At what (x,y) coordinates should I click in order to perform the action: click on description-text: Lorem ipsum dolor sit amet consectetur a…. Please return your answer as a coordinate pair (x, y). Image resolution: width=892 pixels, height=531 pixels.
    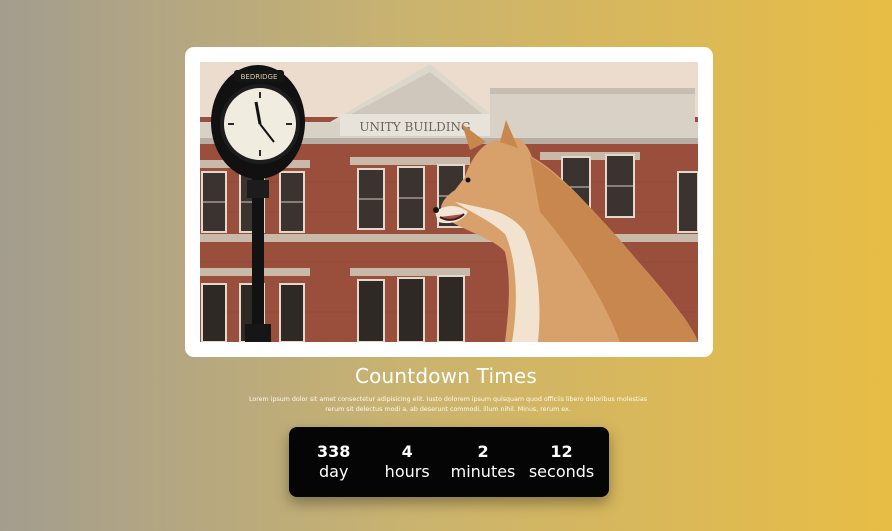
    Looking at the image, I should click on (447, 404).